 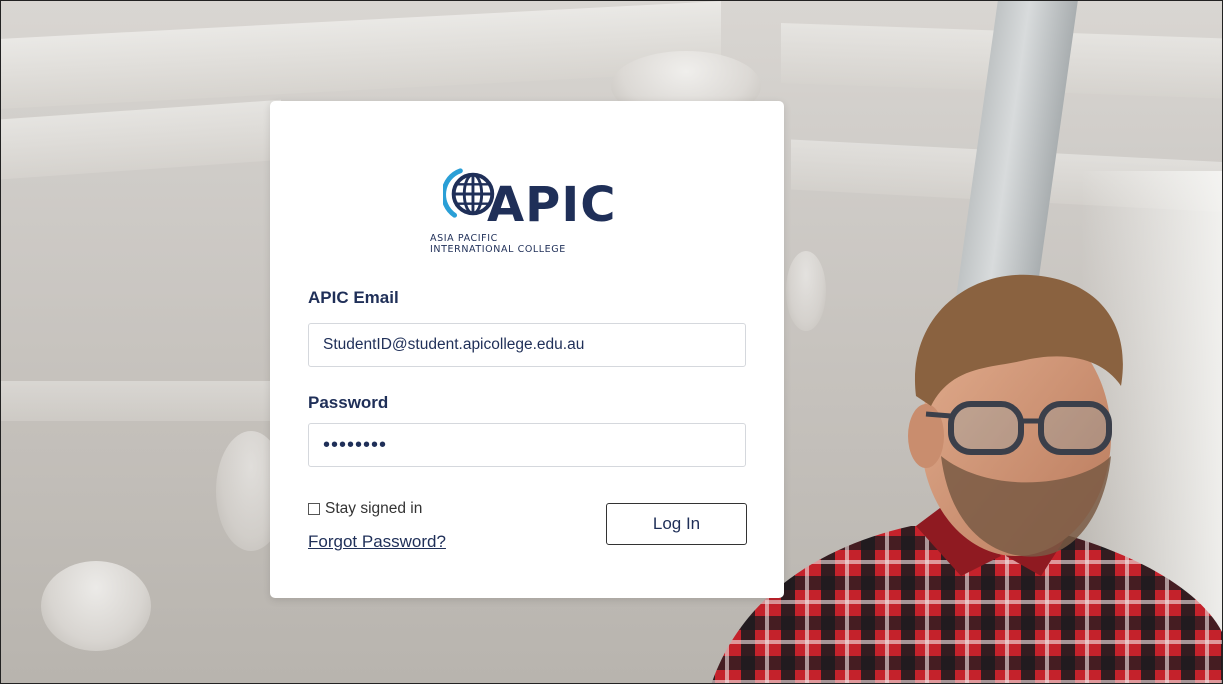 I want to click on apic-logo: APIC ASIA PACIFIC INTERNATIONAL COLLEGE, so click(x=526, y=211).